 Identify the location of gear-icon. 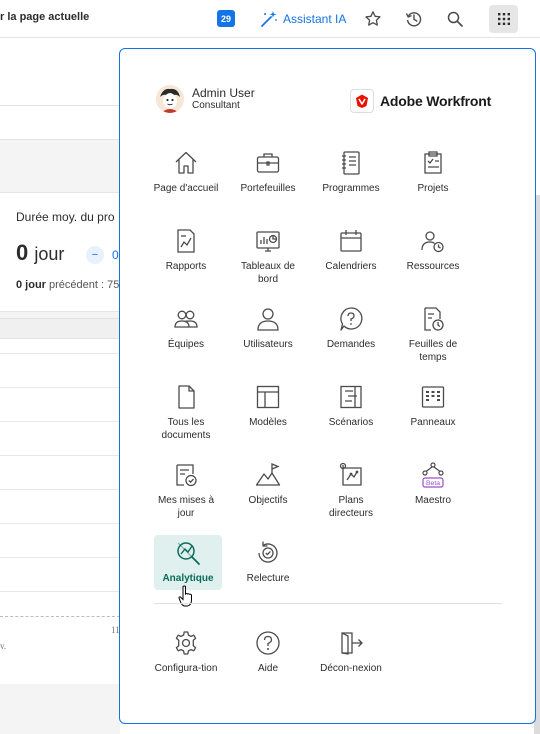
(186, 643).